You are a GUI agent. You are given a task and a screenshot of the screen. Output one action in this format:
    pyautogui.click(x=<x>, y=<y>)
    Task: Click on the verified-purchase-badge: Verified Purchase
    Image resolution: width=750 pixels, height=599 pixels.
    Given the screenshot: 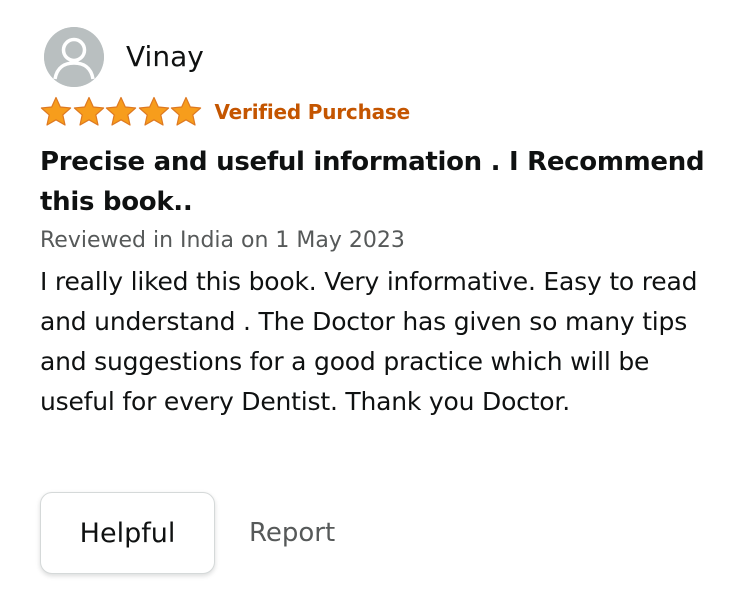 What is the action you would take?
    pyautogui.click(x=312, y=112)
    